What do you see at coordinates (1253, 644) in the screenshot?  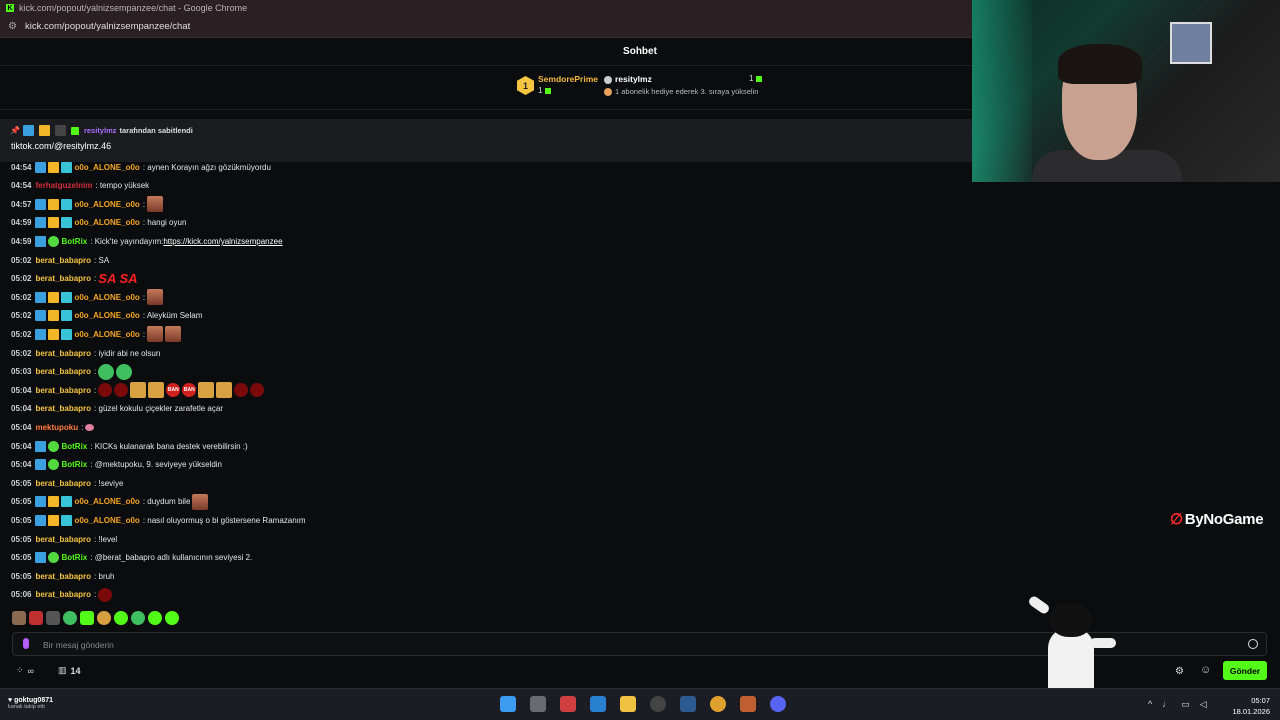 I see `emoji-picker-icon` at bounding box center [1253, 644].